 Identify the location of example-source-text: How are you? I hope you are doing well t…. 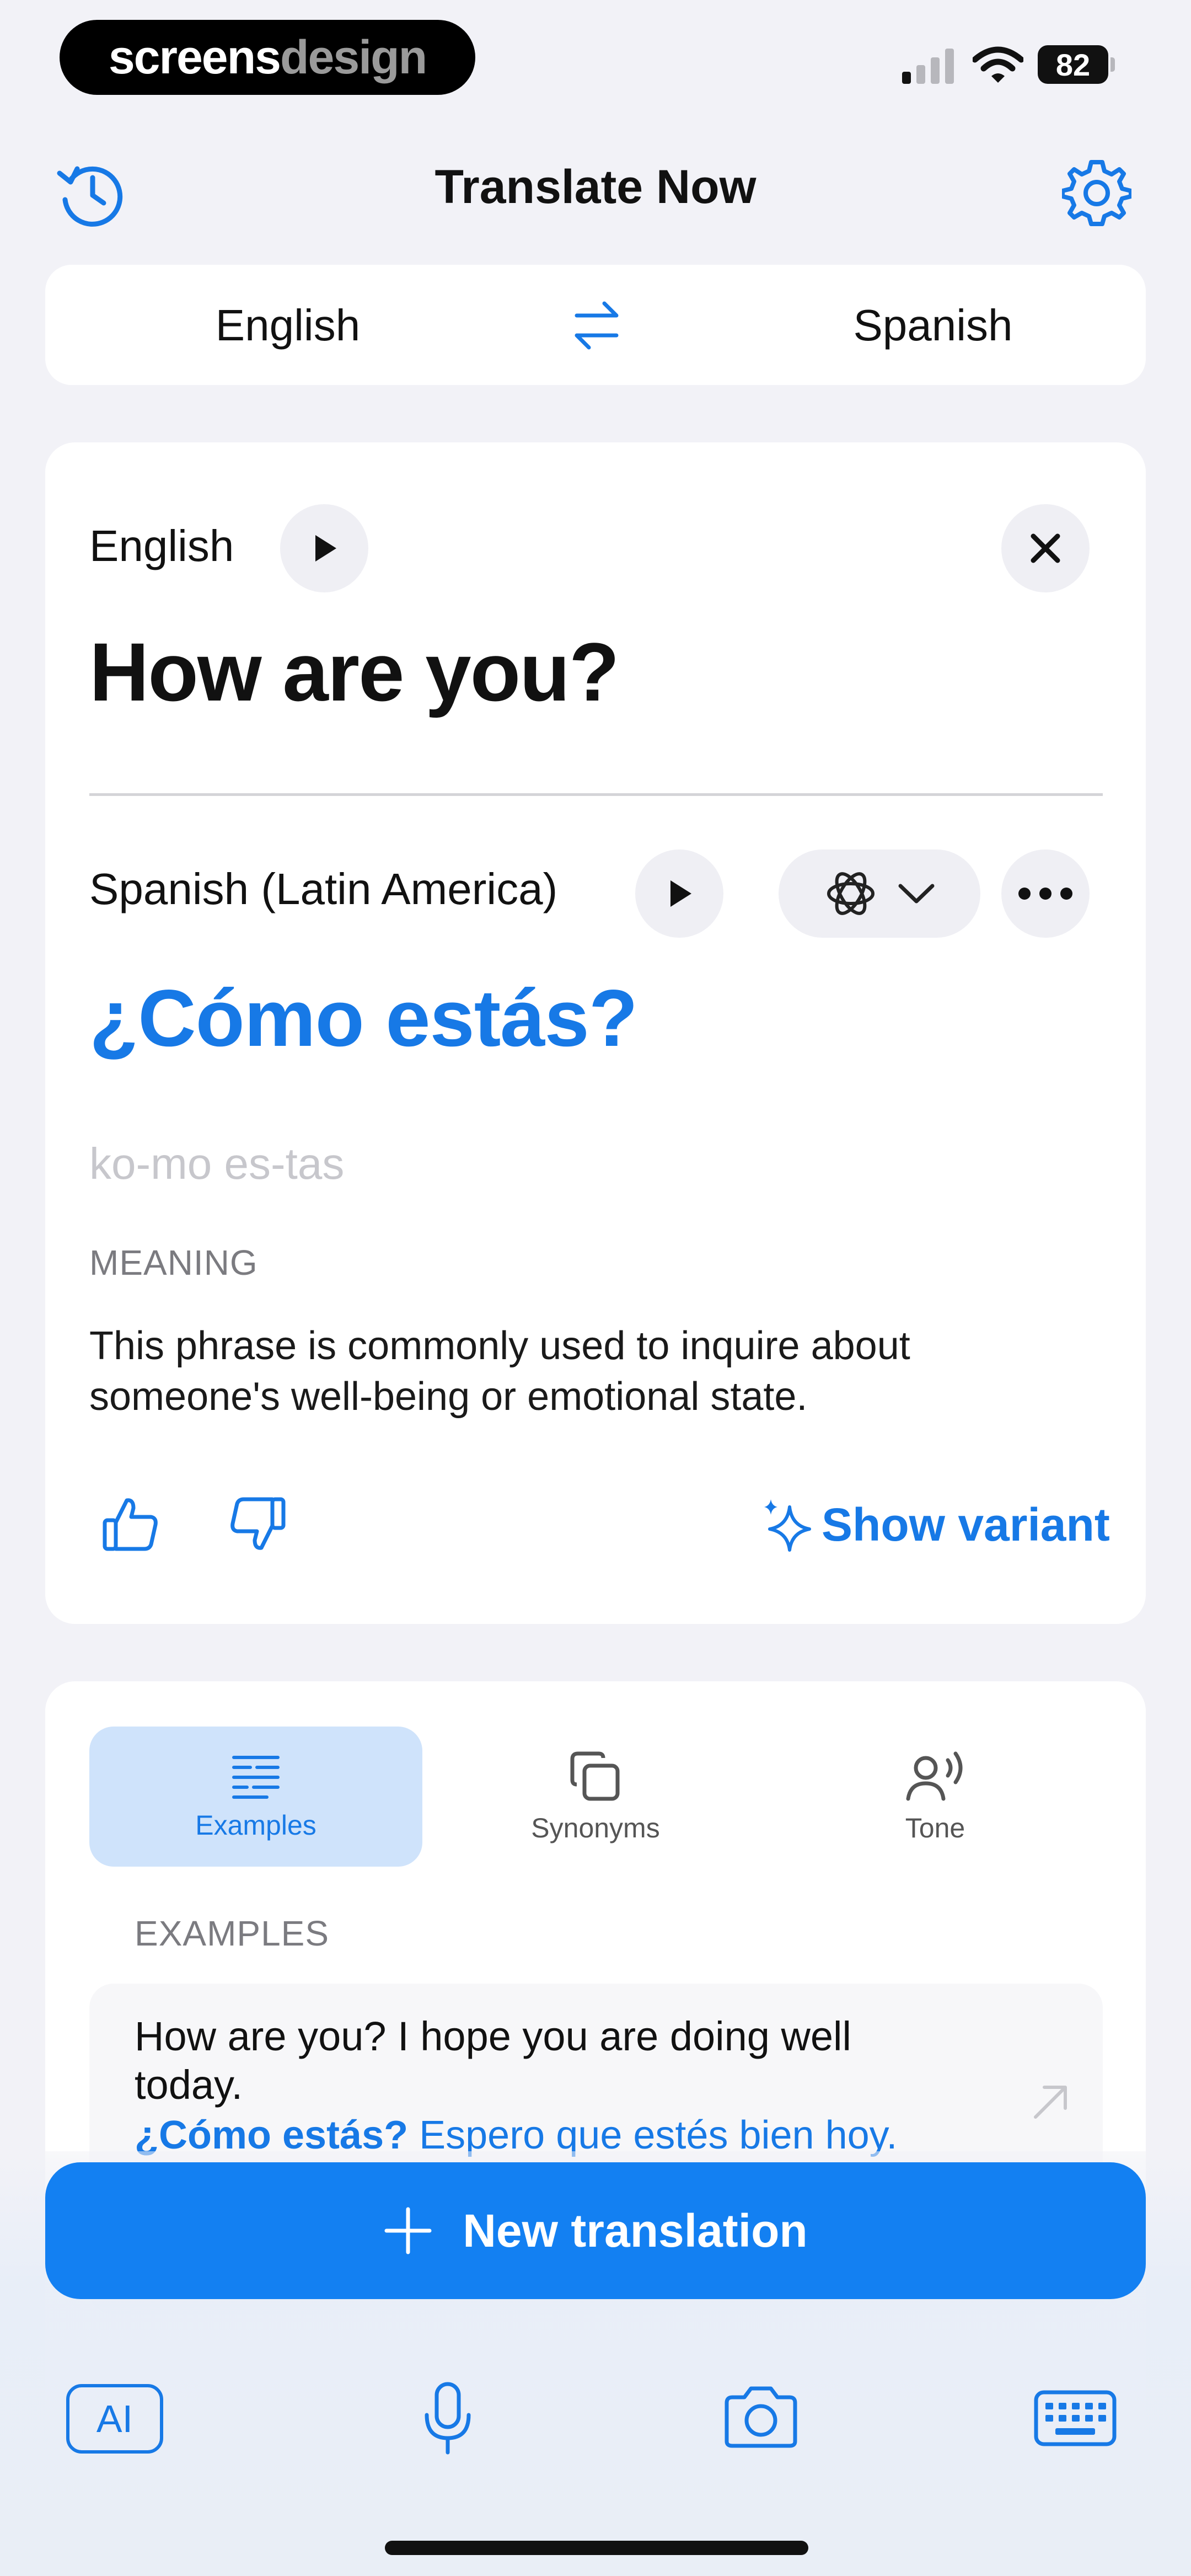
(493, 2060).